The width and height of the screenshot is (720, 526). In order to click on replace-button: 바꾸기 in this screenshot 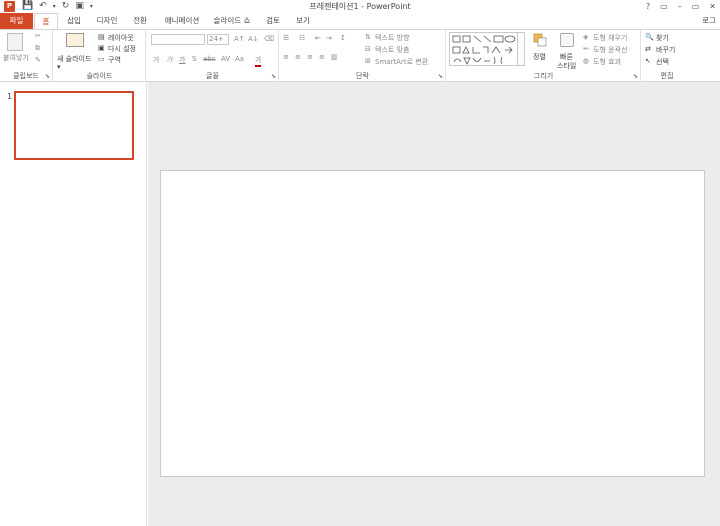, I will do `click(665, 50)`.